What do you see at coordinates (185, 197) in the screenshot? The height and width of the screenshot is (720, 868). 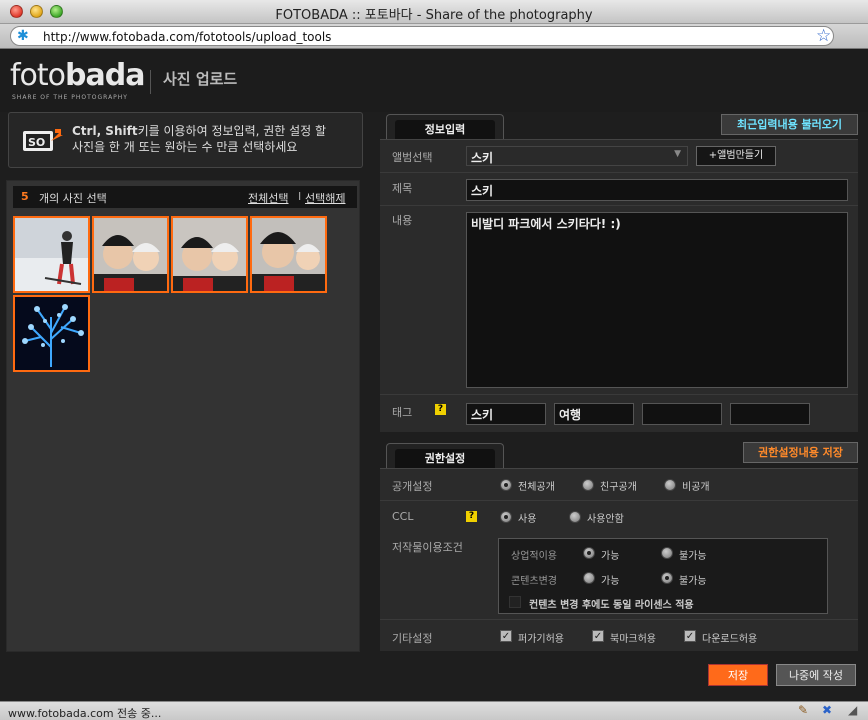 I see `selection-header: 5 개의 사진 선택 전체선택 I 선택해제` at bounding box center [185, 197].